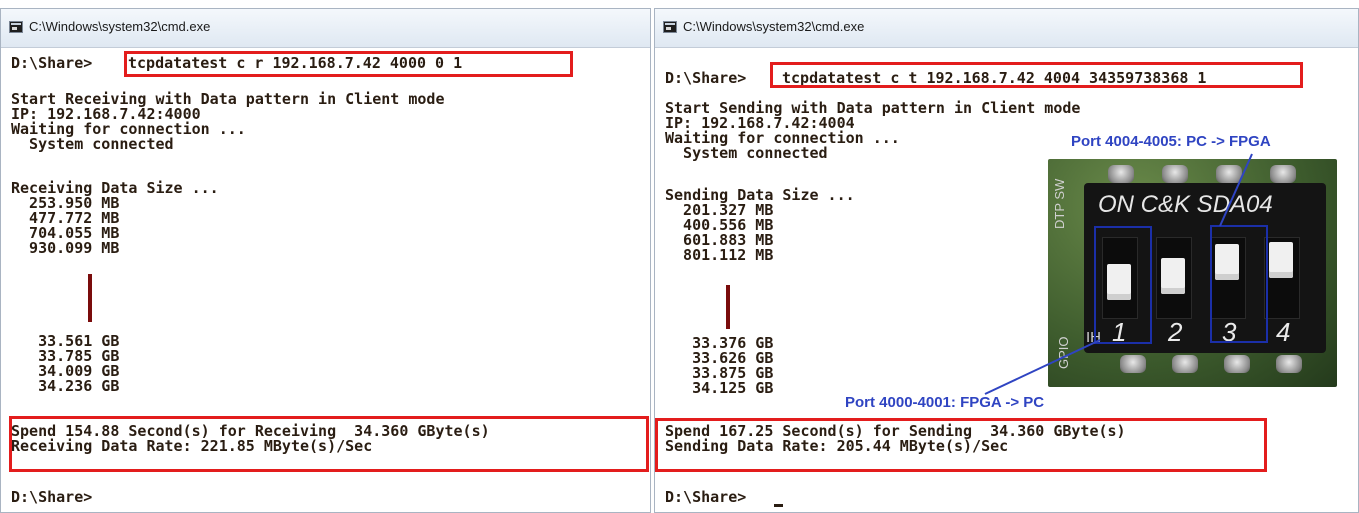  Describe the element at coordinates (774, 26) in the screenshot. I see `right-window-title: C:\Windows\system32\cmd.exe` at that location.